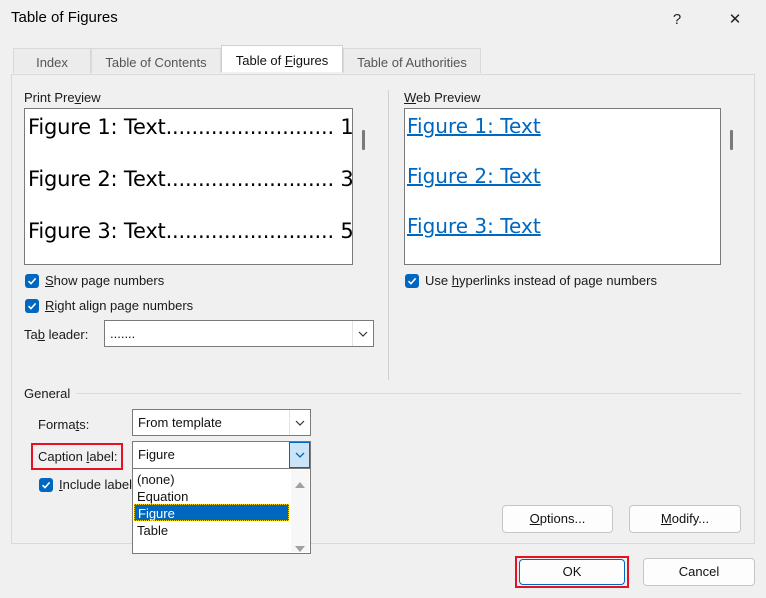 The height and width of the screenshot is (598, 766). I want to click on ok-button: OK, so click(572, 572).